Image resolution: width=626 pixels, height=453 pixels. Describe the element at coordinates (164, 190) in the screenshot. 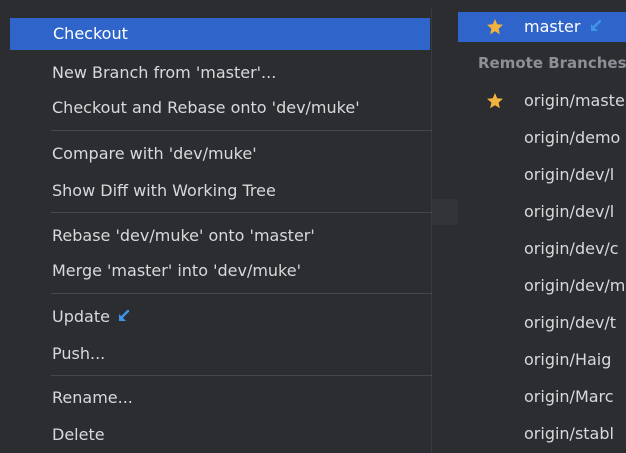

I see `menu-item-label: Show Diff with Working Tree` at that location.